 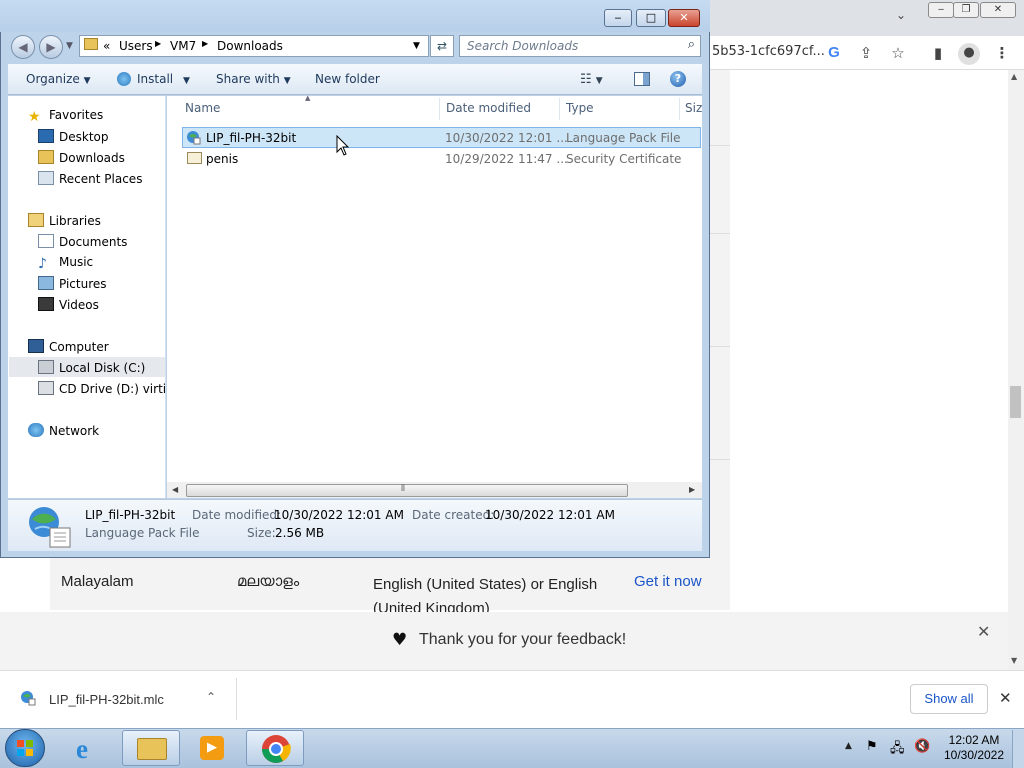 I want to click on chrome-restore-button: ❐, so click(x=966, y=10).